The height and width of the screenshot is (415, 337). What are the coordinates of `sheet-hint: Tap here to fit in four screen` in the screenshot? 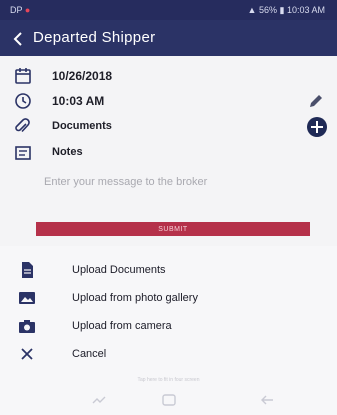 It's located at (168, 380).